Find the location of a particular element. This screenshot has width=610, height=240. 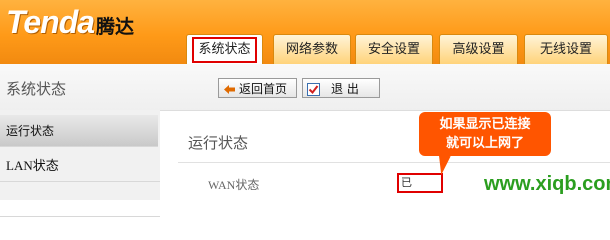

sidebar-item-running-status: 运行状态 is located at coordinates (79, 131).